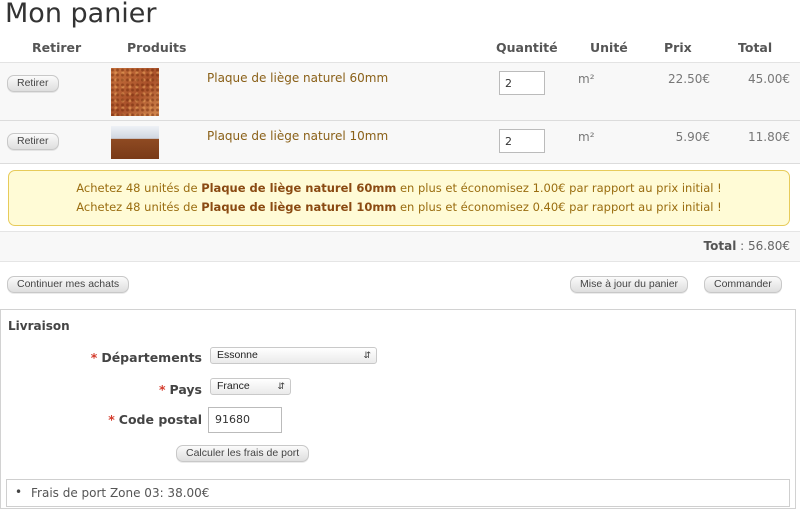  What do you see at coordinates (400, 163) in the screenshot?
I see `row-divider` at bounding box center [400, 163].